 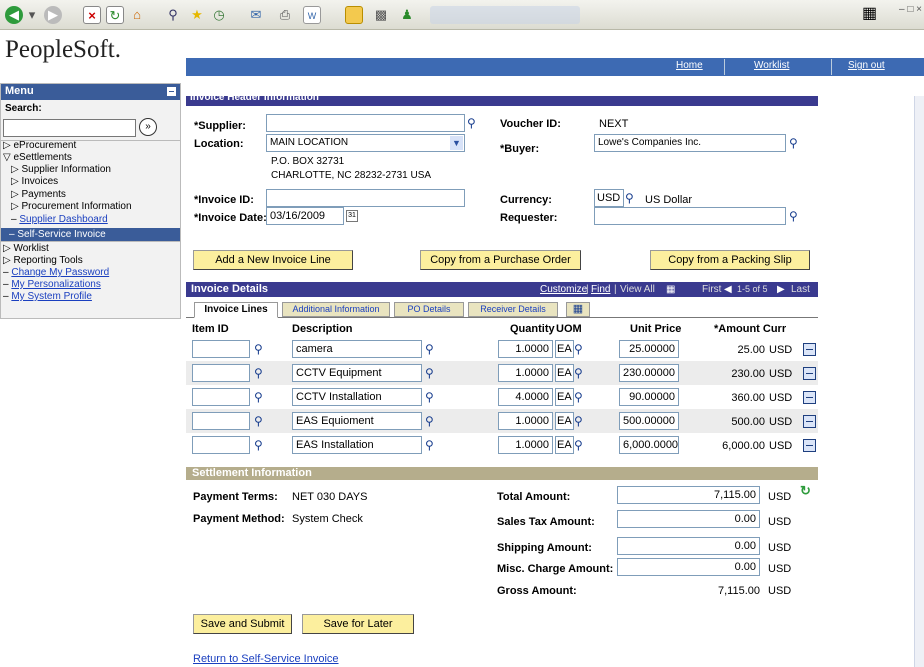 I want to click on supplier-input, so click(x=365, y=123).